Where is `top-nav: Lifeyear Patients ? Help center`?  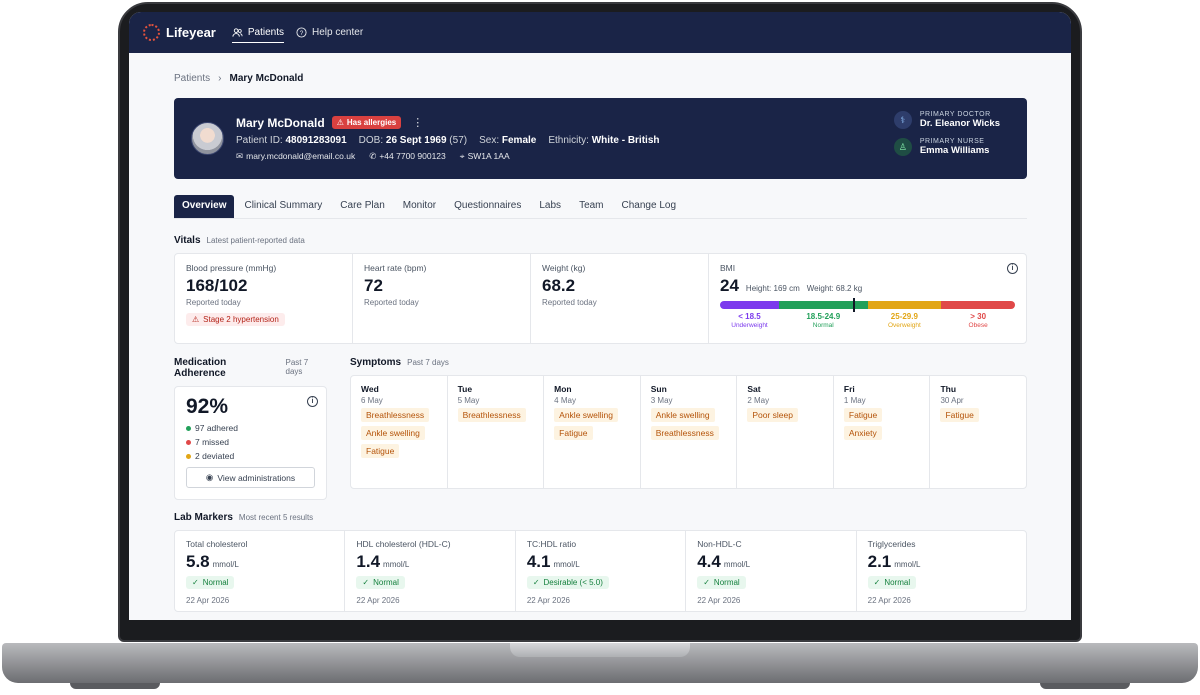
top-nav: Lifeyear Patients ? Help center is located at coordinates (600, 32).